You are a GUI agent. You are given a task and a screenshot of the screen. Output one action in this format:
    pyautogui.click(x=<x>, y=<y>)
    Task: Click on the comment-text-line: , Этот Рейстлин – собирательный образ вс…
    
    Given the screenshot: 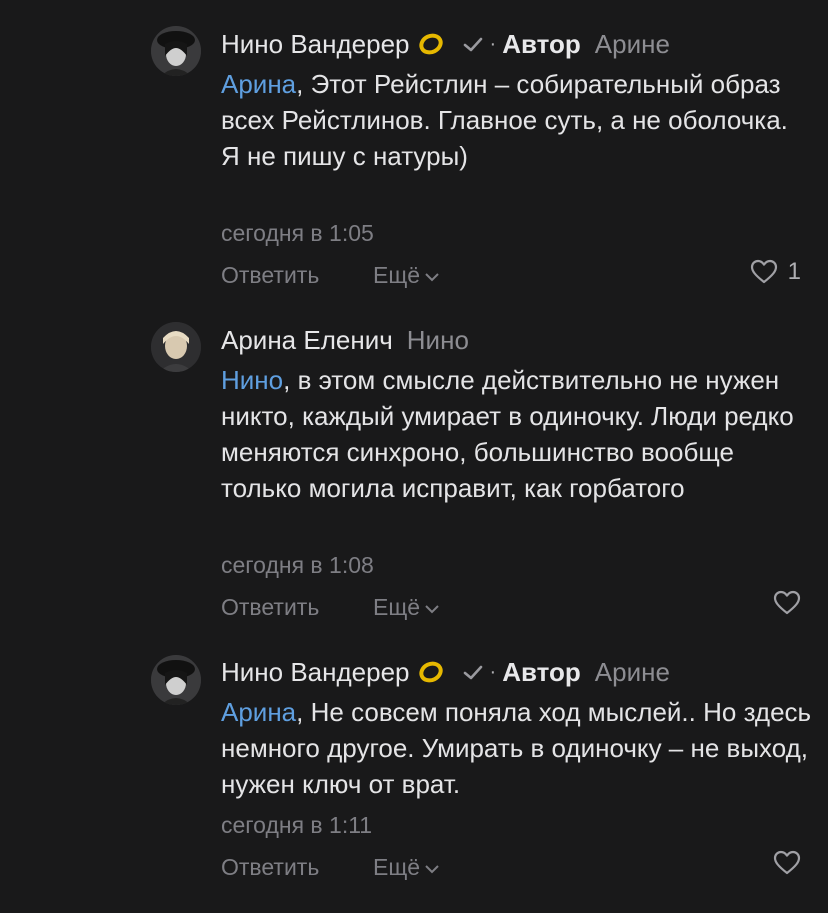 What is the action you would take?
    pyautogui.click(x=504, y=102)
    